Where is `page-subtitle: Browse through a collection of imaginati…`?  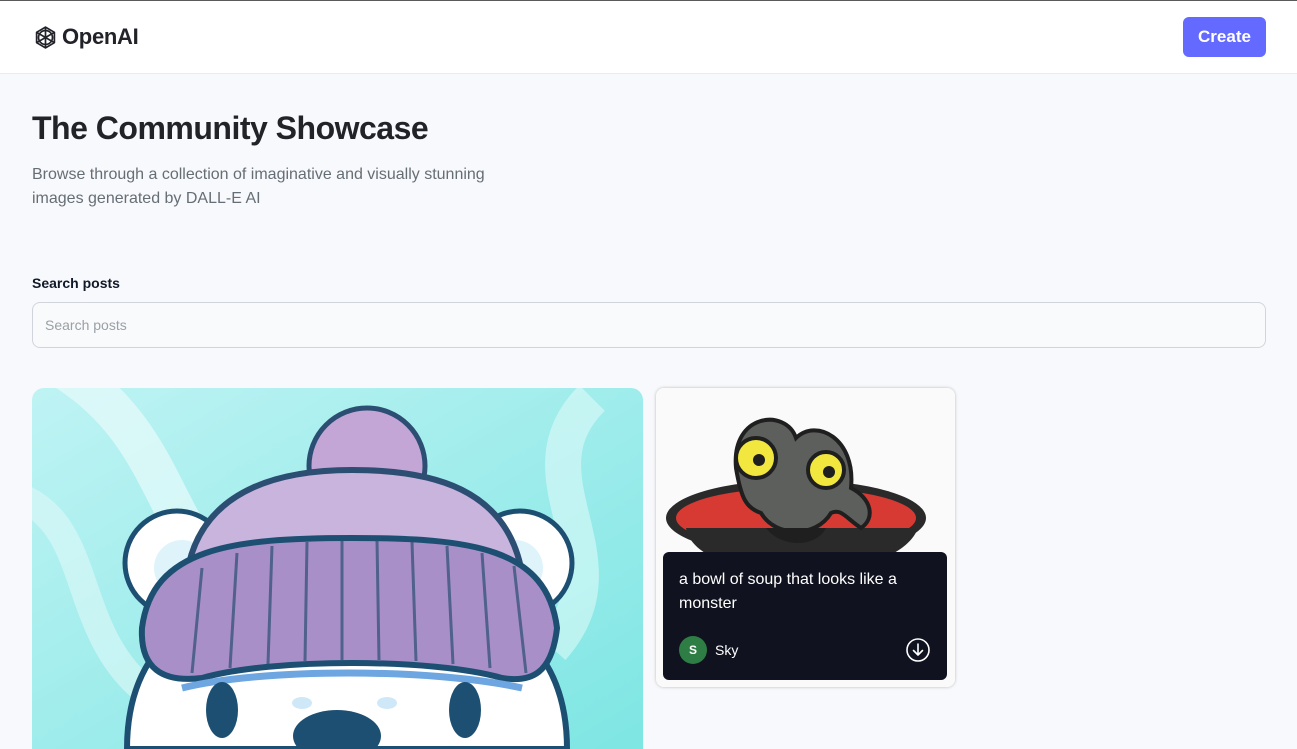
page-subtitle: Browse through a collection of imaginati… is located at coordinates (258, 186).